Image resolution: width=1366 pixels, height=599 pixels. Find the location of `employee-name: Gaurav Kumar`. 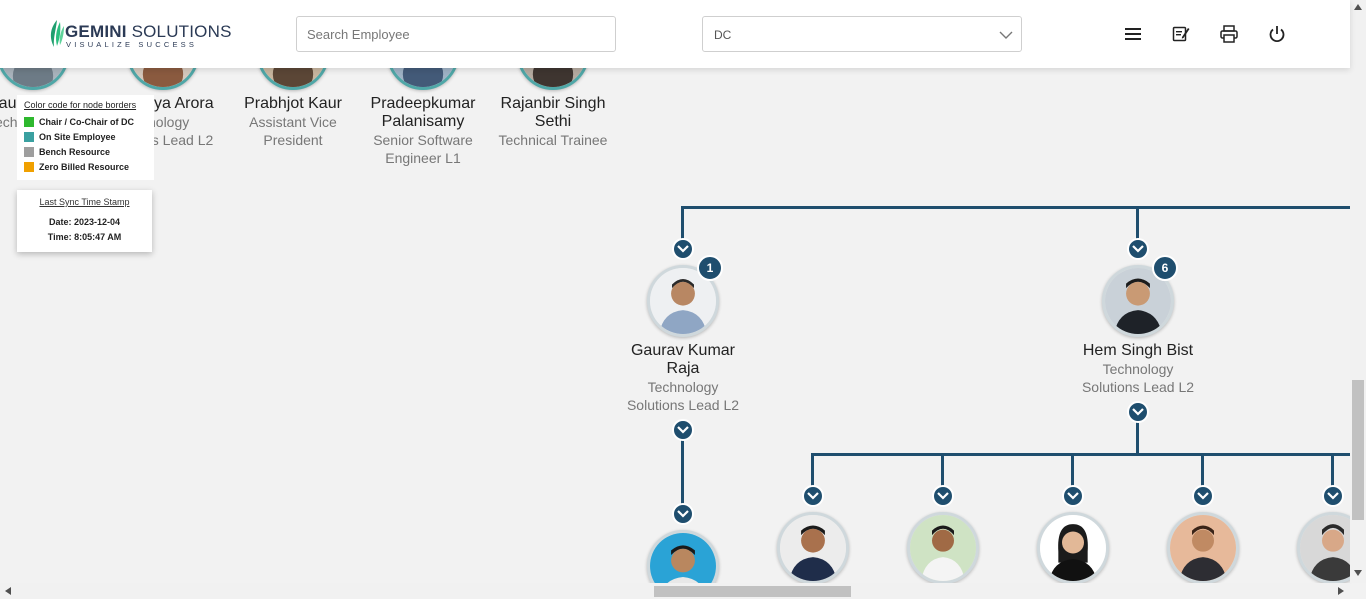

employee-name: Gaurav Kumar is located at coordinates (683, 350).